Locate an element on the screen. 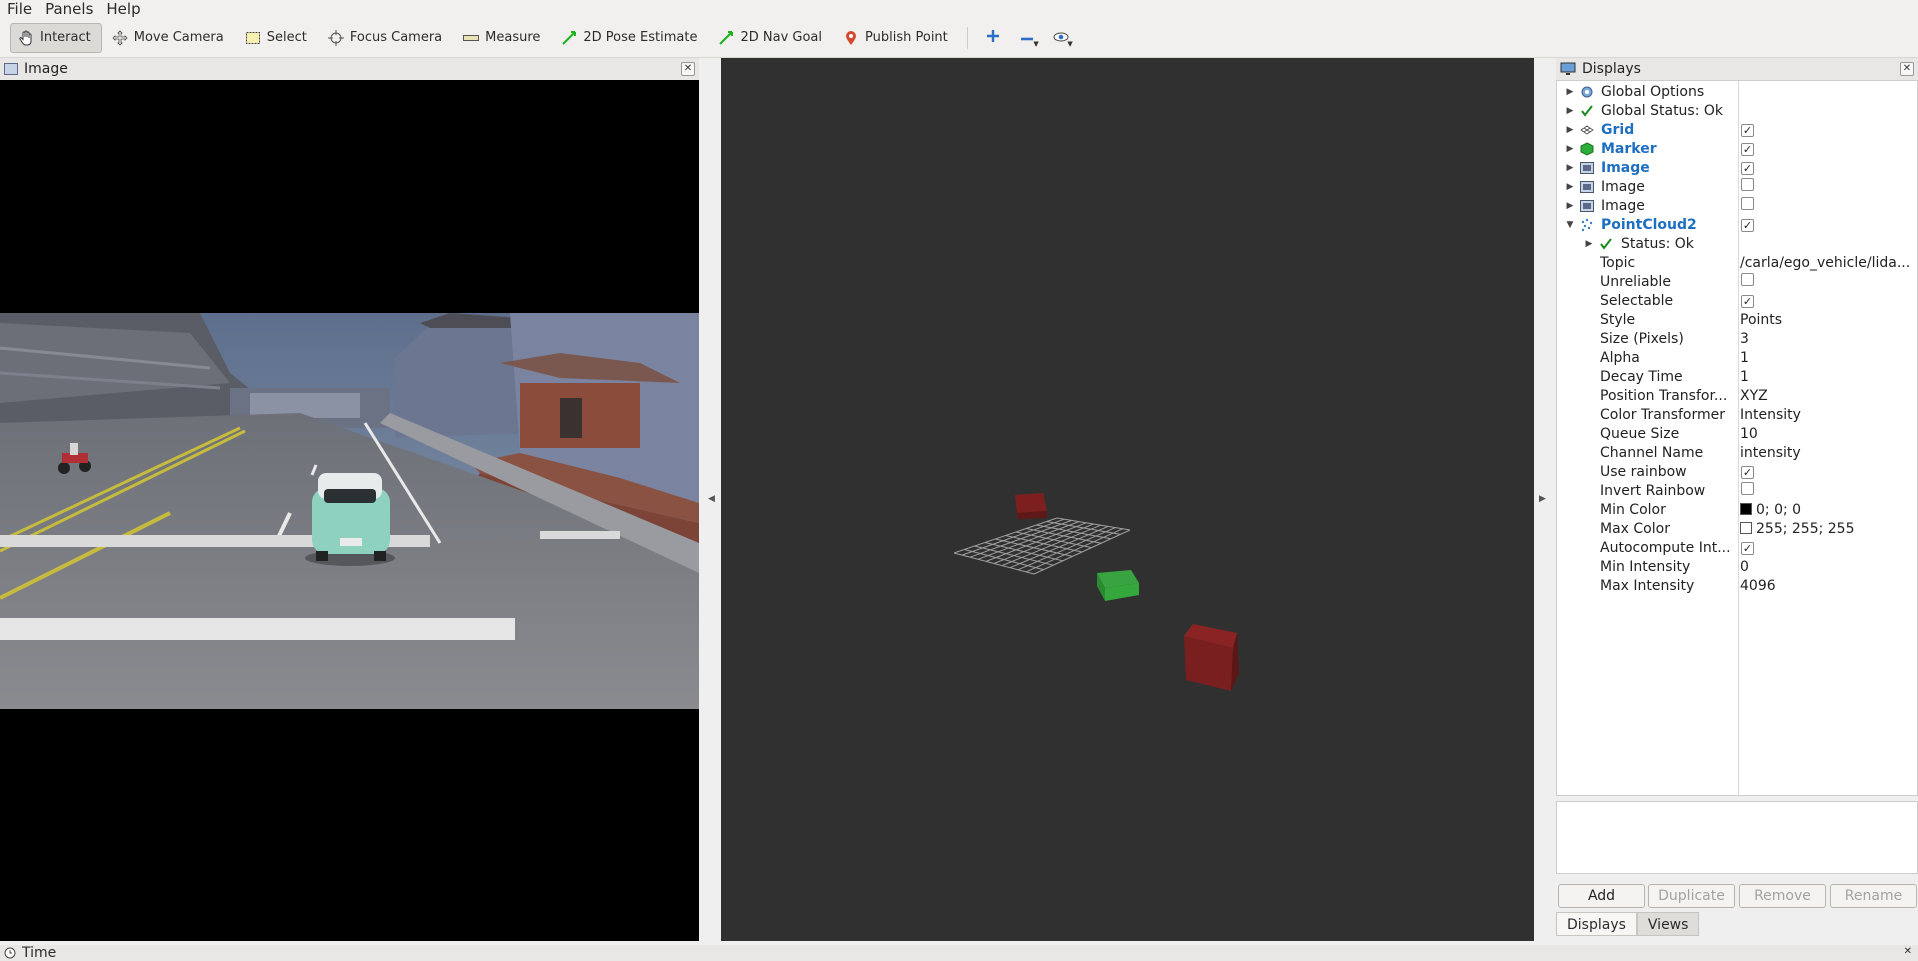 This screenshot has width=1918, height=961. tool-measure: Measure is located at coordinates (503, 38).